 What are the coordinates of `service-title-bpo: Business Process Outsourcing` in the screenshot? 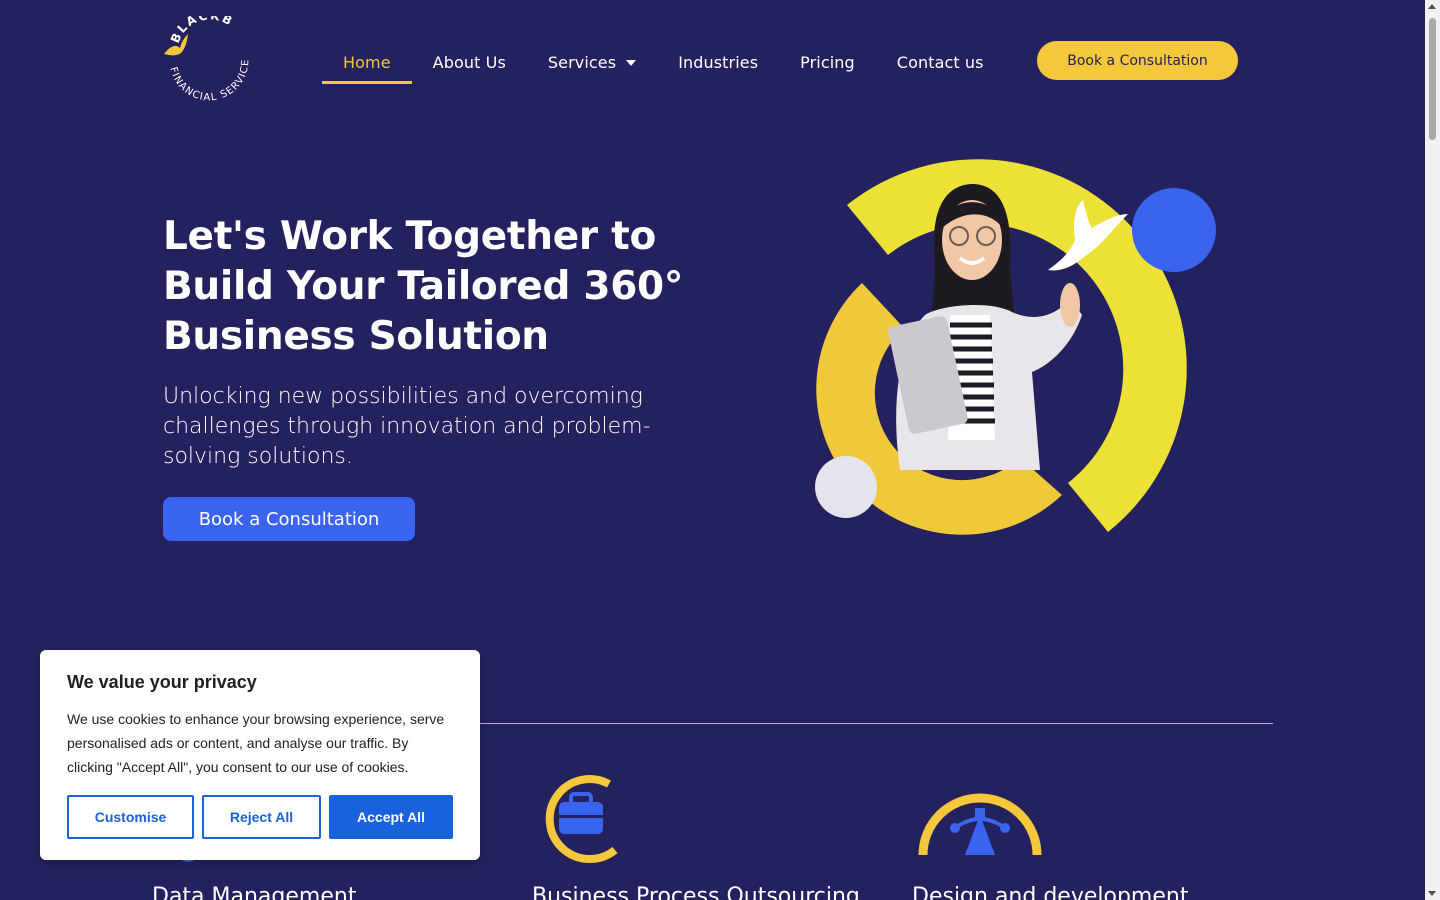 It's located at (696, 892).